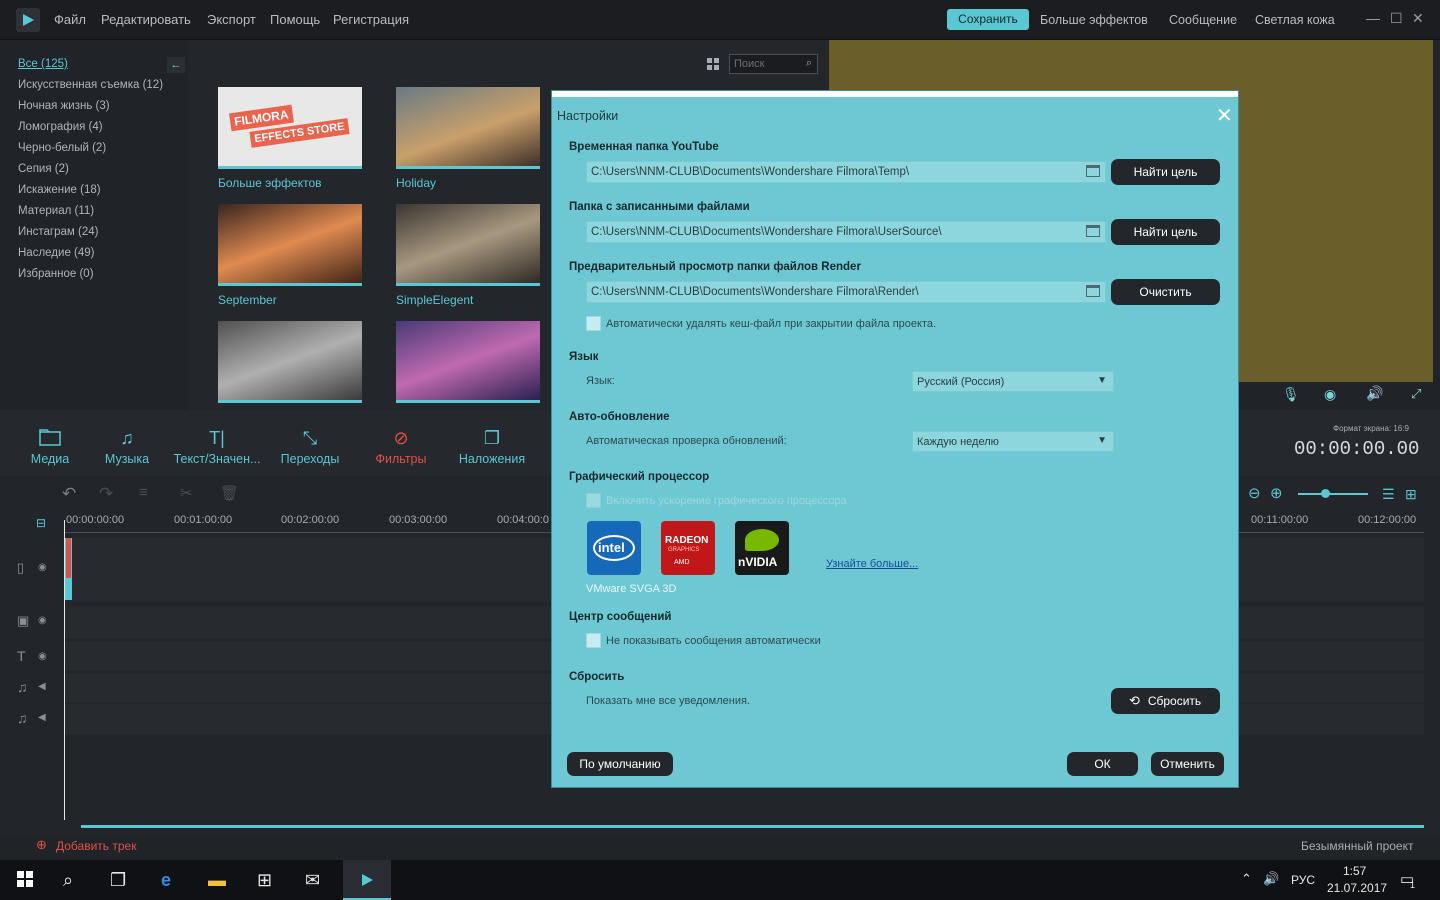 The width and height of the screenshot is (1440, 900). What do you see at coordinates (593, 640) in the screenshot?
I see `no-messages-checkbox` at bounding box center [593, 640].